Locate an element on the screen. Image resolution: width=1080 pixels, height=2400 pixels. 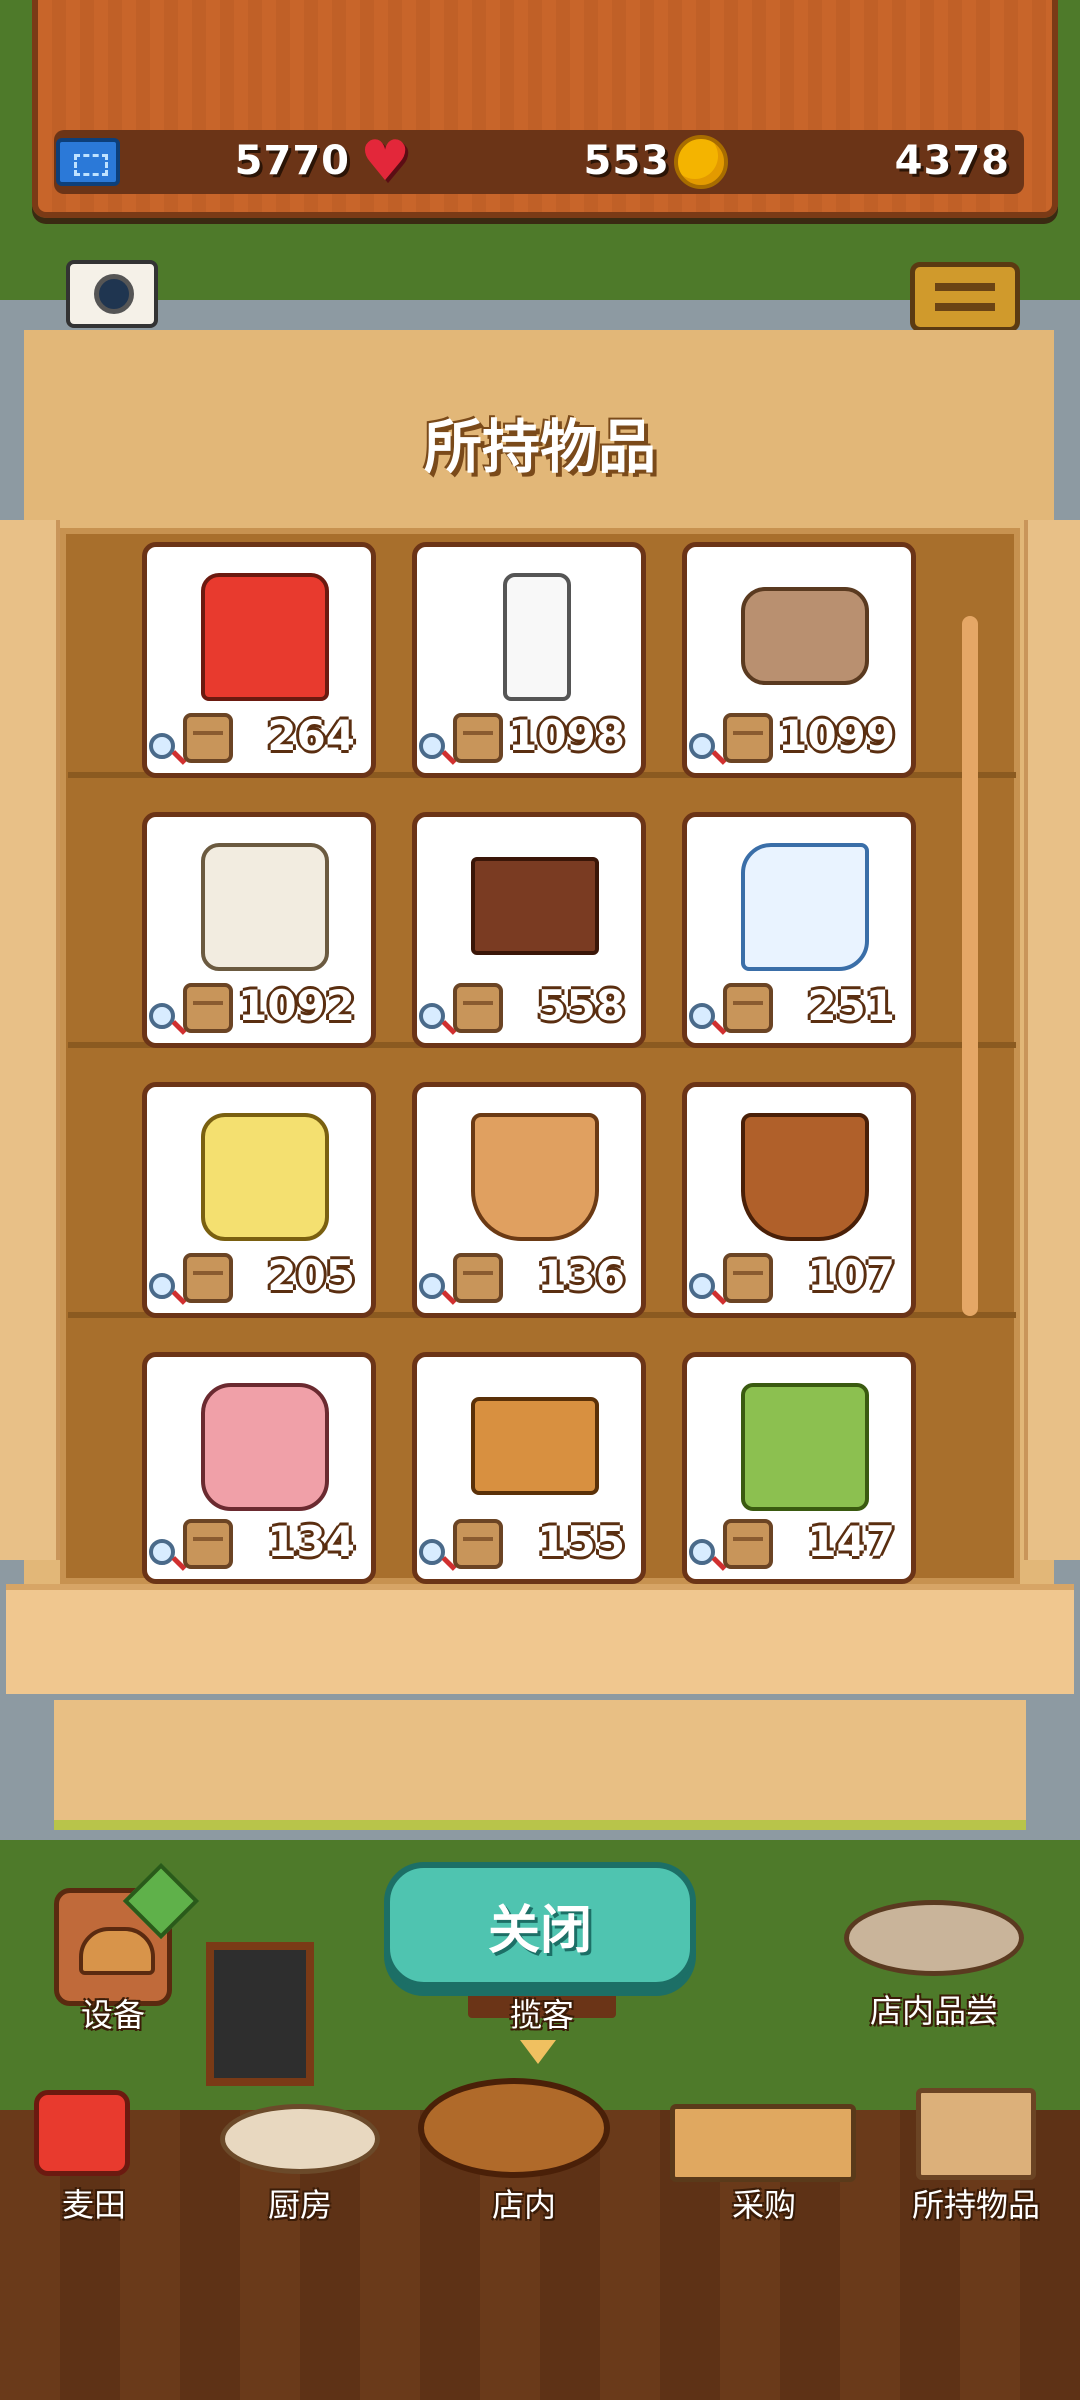
item-card: 134 is located at coordinates (259, 1468).